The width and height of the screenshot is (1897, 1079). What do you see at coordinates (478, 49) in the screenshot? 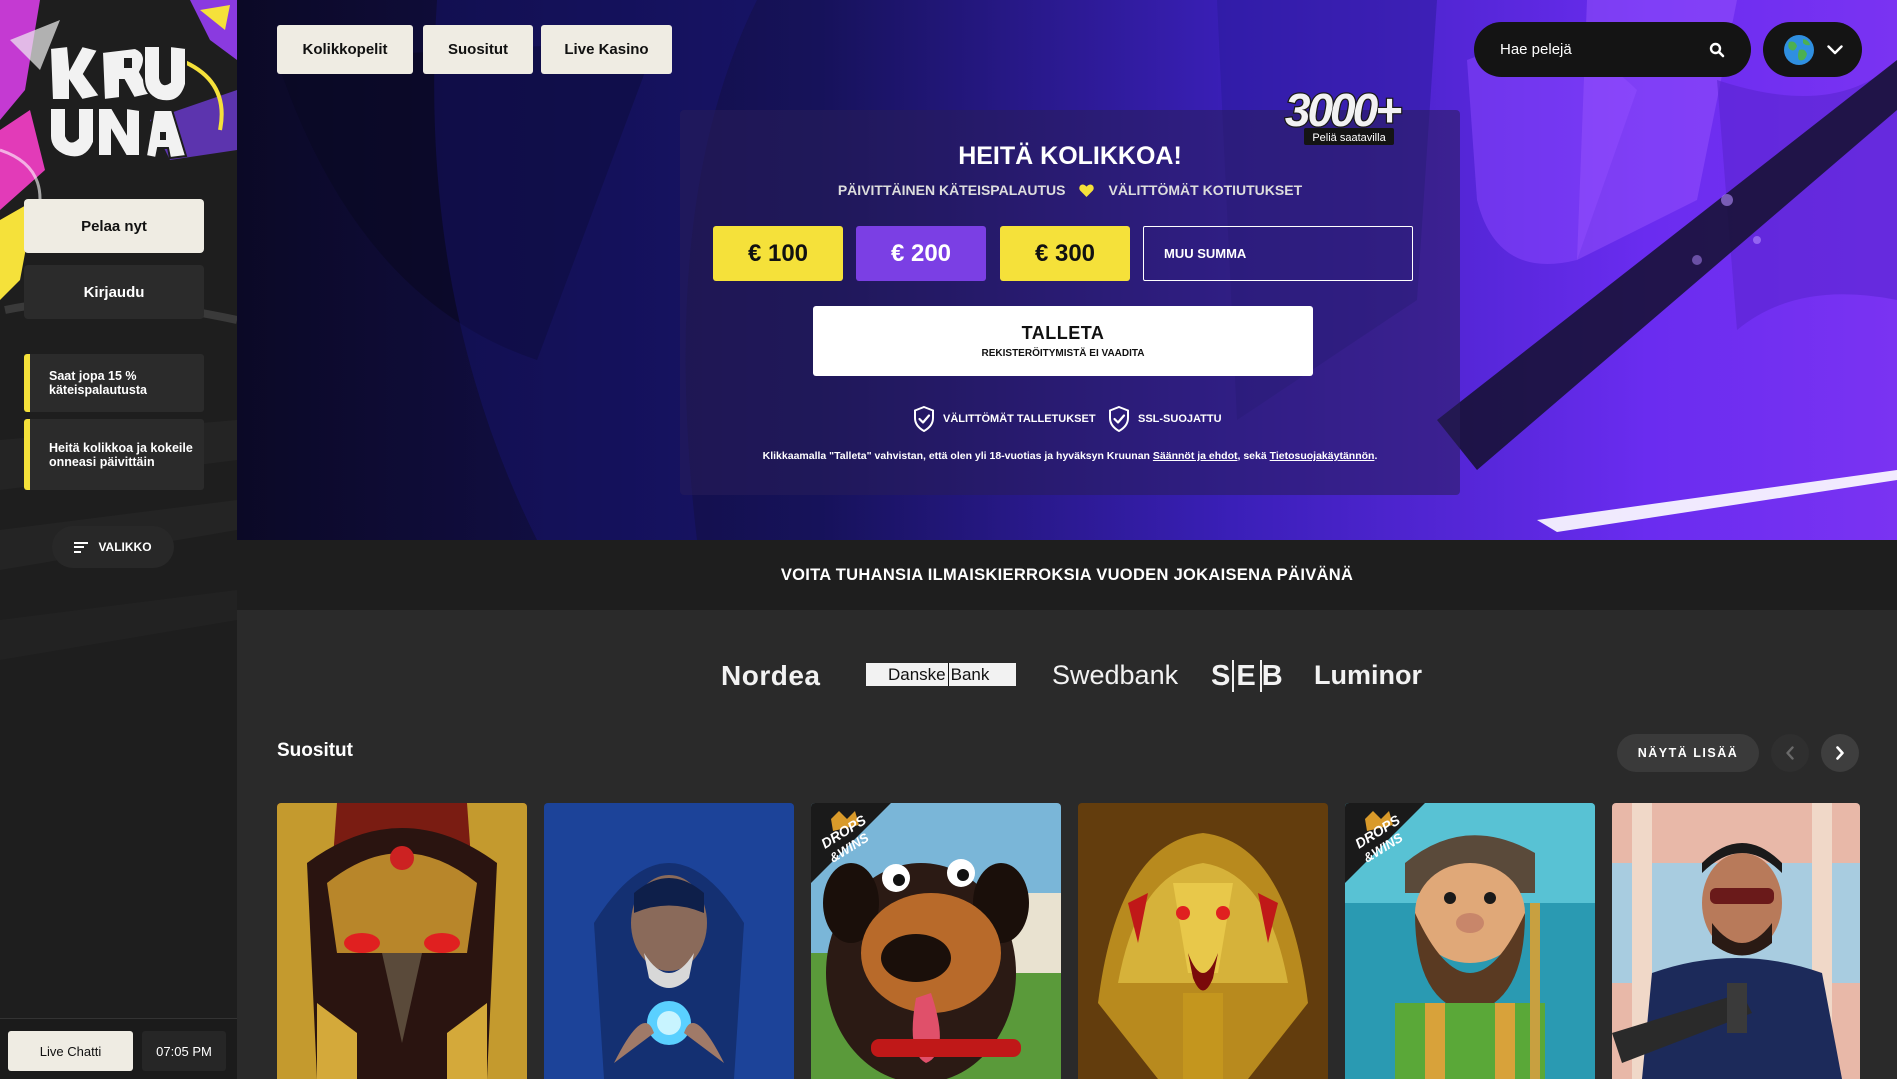
I see `tab-popular: Suositut` at bounding box center [478, 49].